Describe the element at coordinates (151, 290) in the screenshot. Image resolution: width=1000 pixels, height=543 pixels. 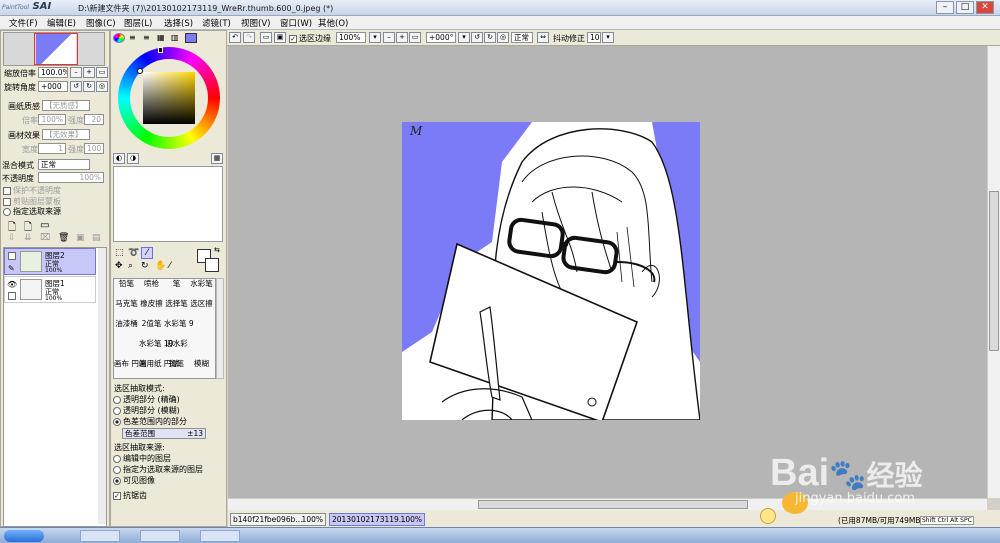
I see `tool-airbrush: 喷枪` at that location.